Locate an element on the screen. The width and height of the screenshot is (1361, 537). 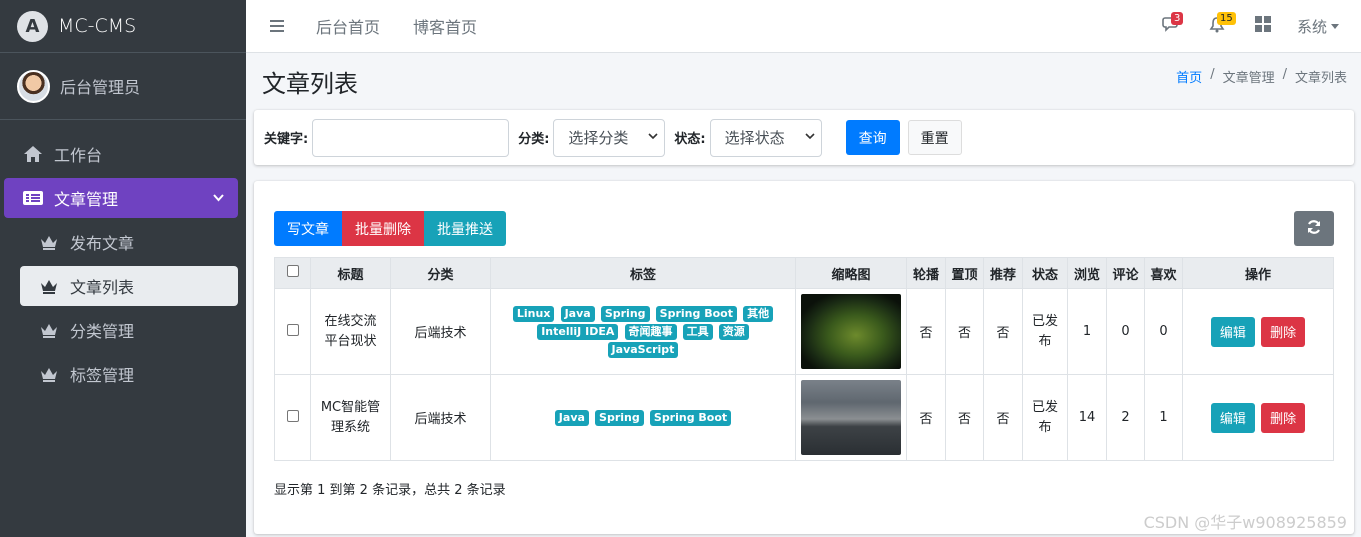
apps-button is located at coordinates (1263, 26).